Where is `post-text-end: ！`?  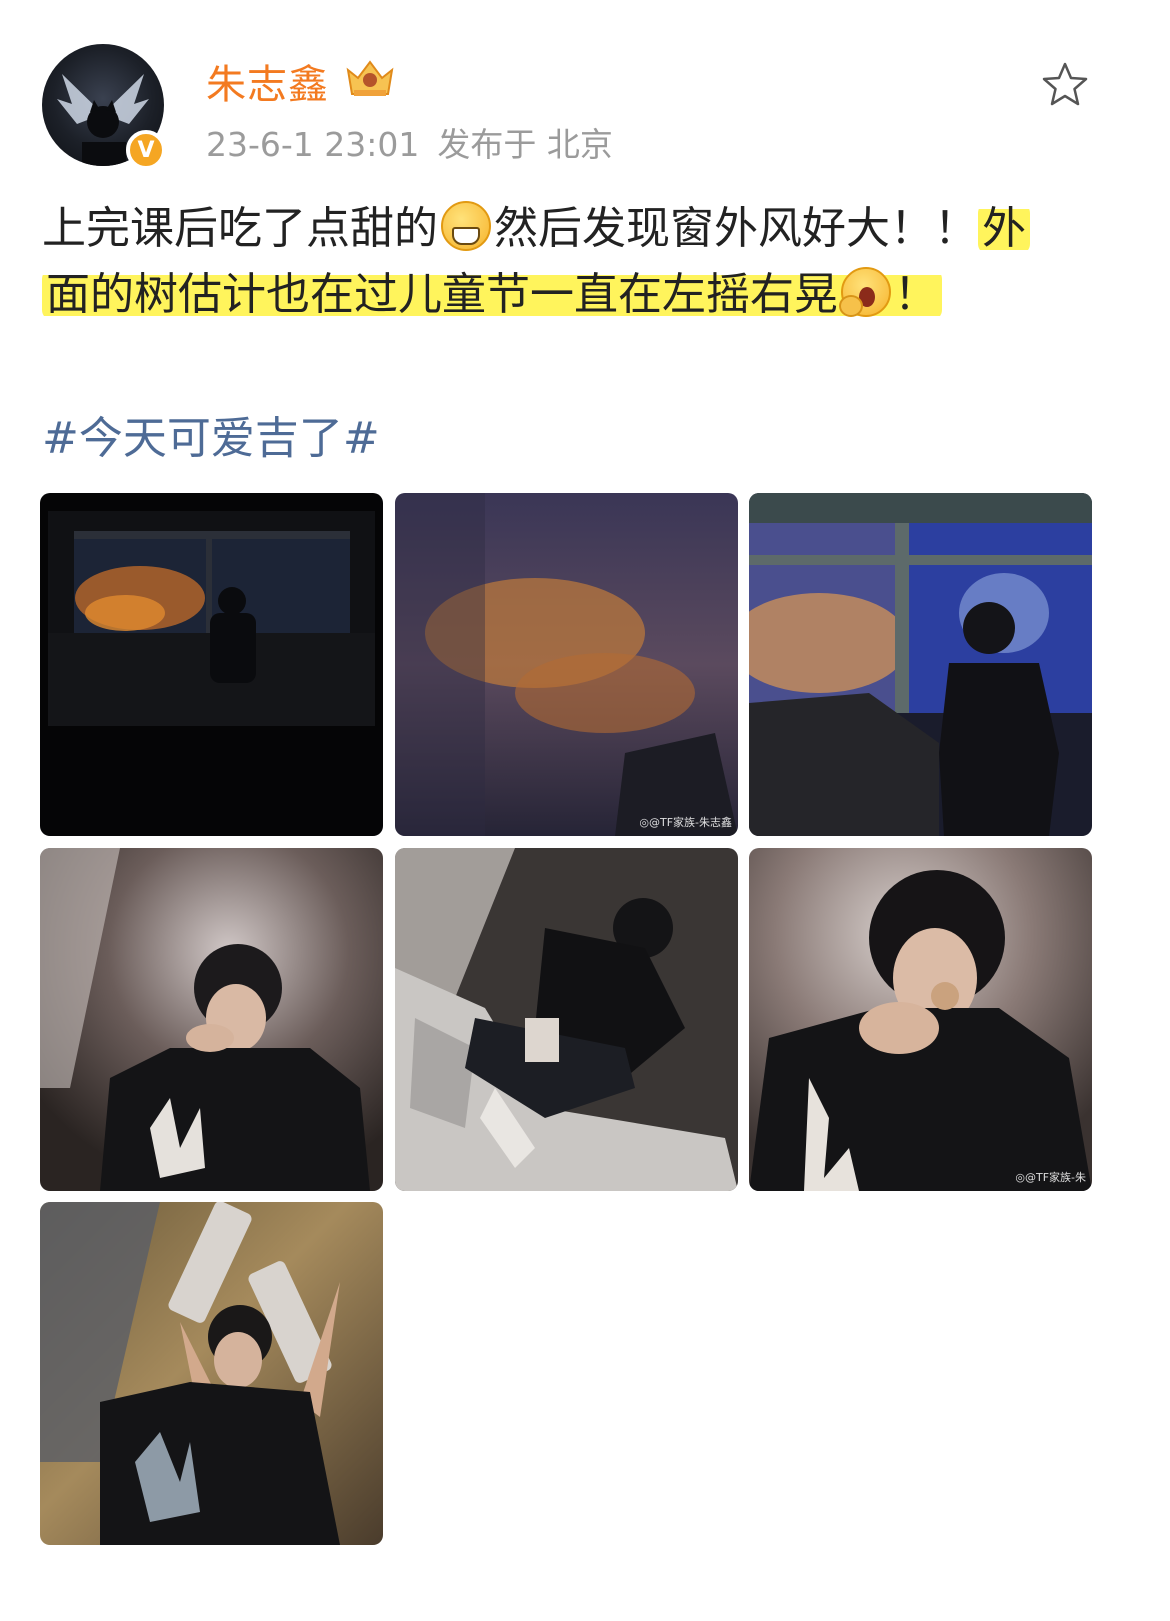 post-text-end: ！ is located at coordinates (916, 294).